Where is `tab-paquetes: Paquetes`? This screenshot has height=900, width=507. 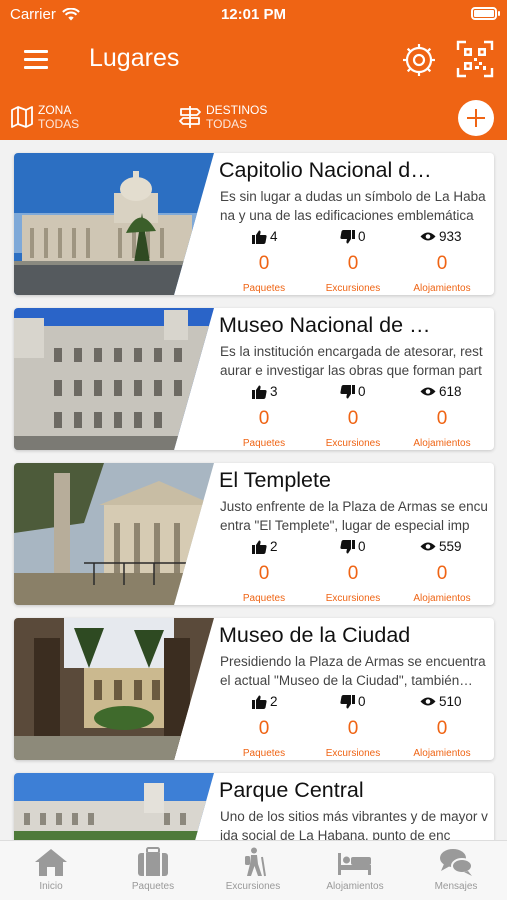
tab-paquetes: Paquetes is located at coordinates (153, 869).